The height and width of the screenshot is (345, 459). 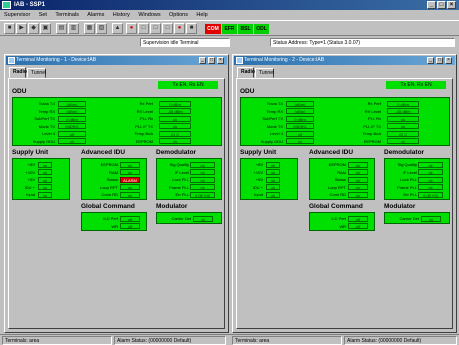 What do you see at coordinates (117, 28) in the screenshot?
I see `toolbar-button-9: ▲` at bounding box center [117, 28].